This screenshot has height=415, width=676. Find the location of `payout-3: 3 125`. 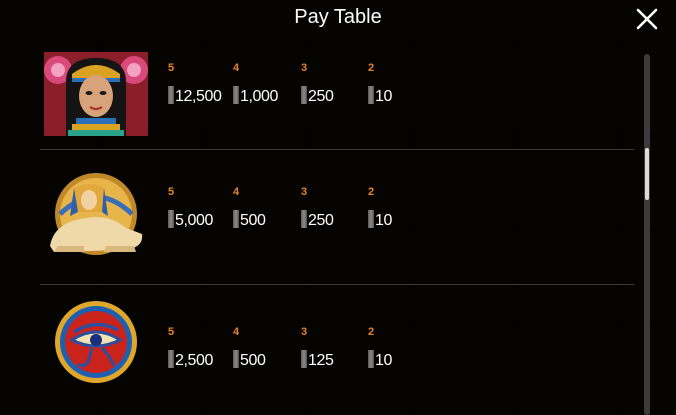

payout-3: 3 125 is located at coordinates (333, 348).